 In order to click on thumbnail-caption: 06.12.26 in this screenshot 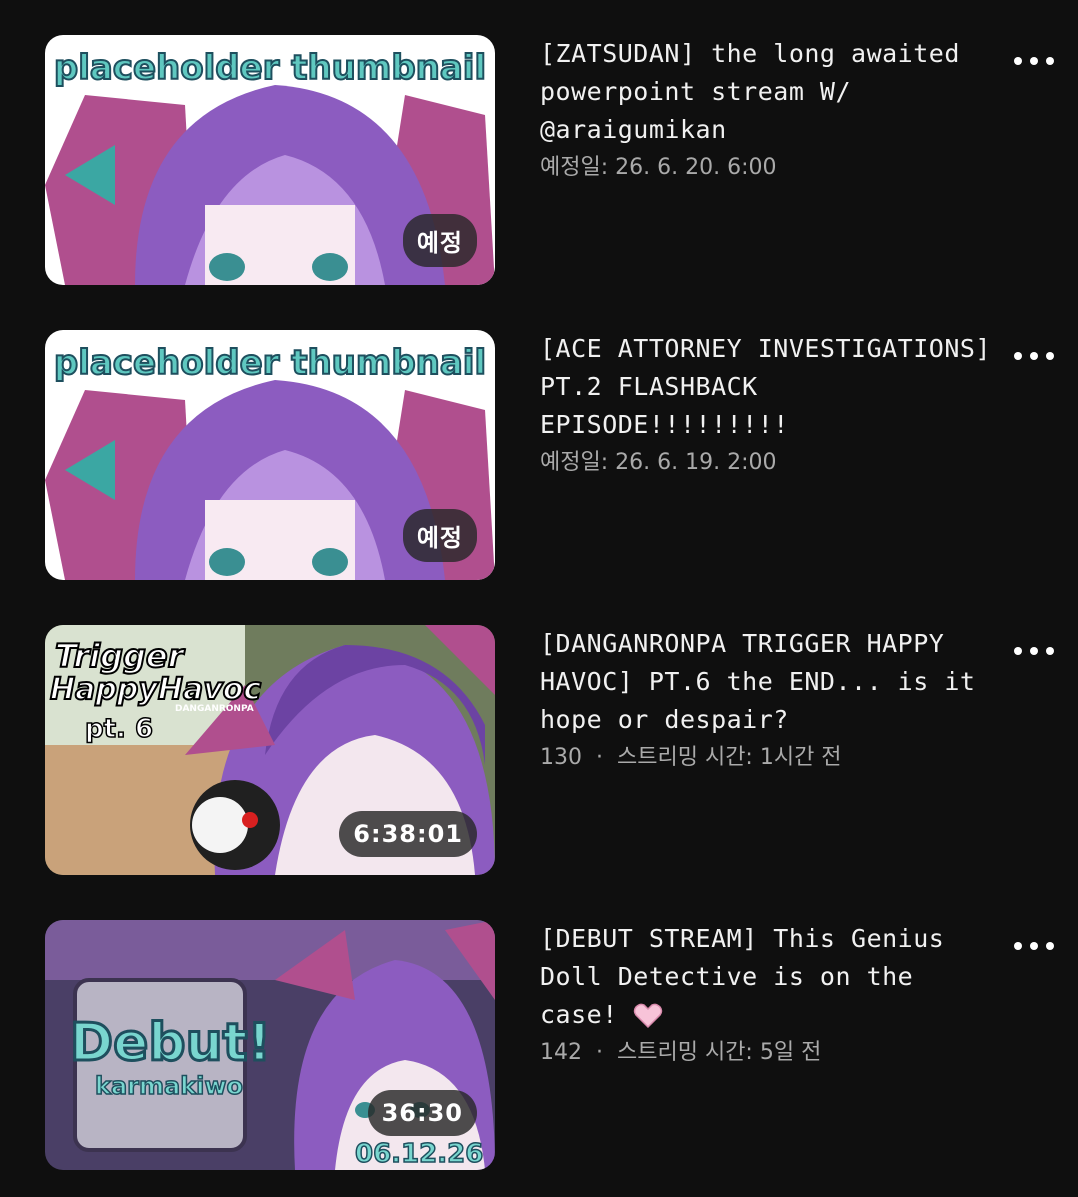, I will do `click(419, 1154)`.